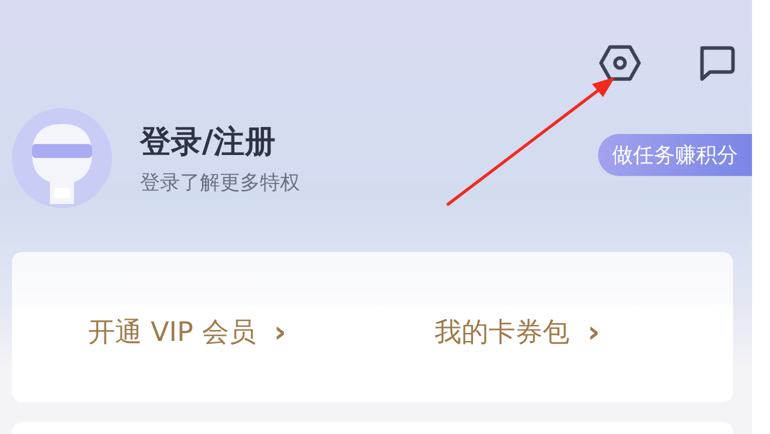 This screenshot has height=434, width=770. Describe the element at coordinates (172, 332) in the screenshot. I see `menu-link: 开通 VIP 会员` at that location.